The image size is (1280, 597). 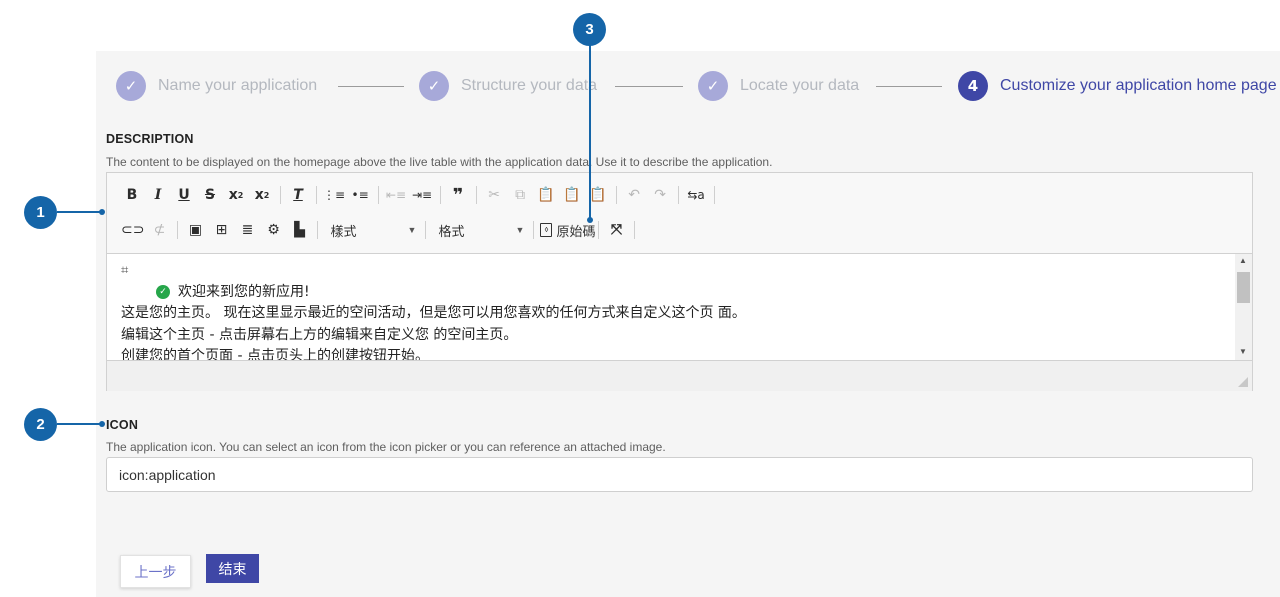 What do you see at coordinates (696, 195) in the screenshot?
I see `find-replace-icon: ⇆a` at bounding box center [696, 195].